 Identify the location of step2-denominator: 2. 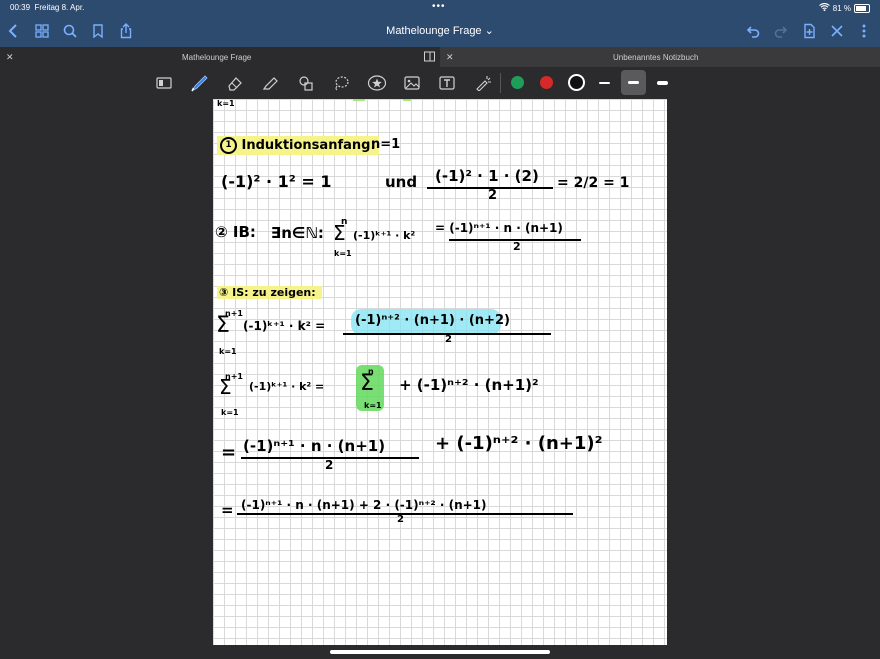
(517, 246).